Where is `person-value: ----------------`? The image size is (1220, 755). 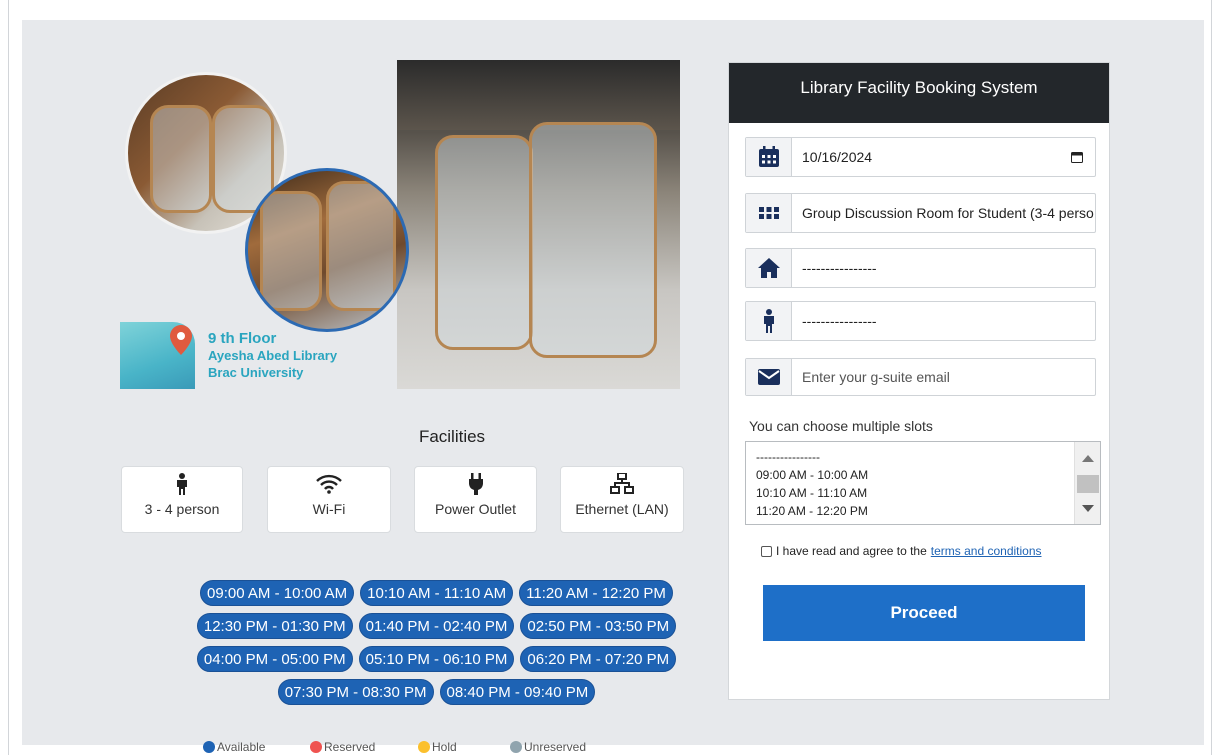
person-value: ---------------- is located at coordinates (943, 321).